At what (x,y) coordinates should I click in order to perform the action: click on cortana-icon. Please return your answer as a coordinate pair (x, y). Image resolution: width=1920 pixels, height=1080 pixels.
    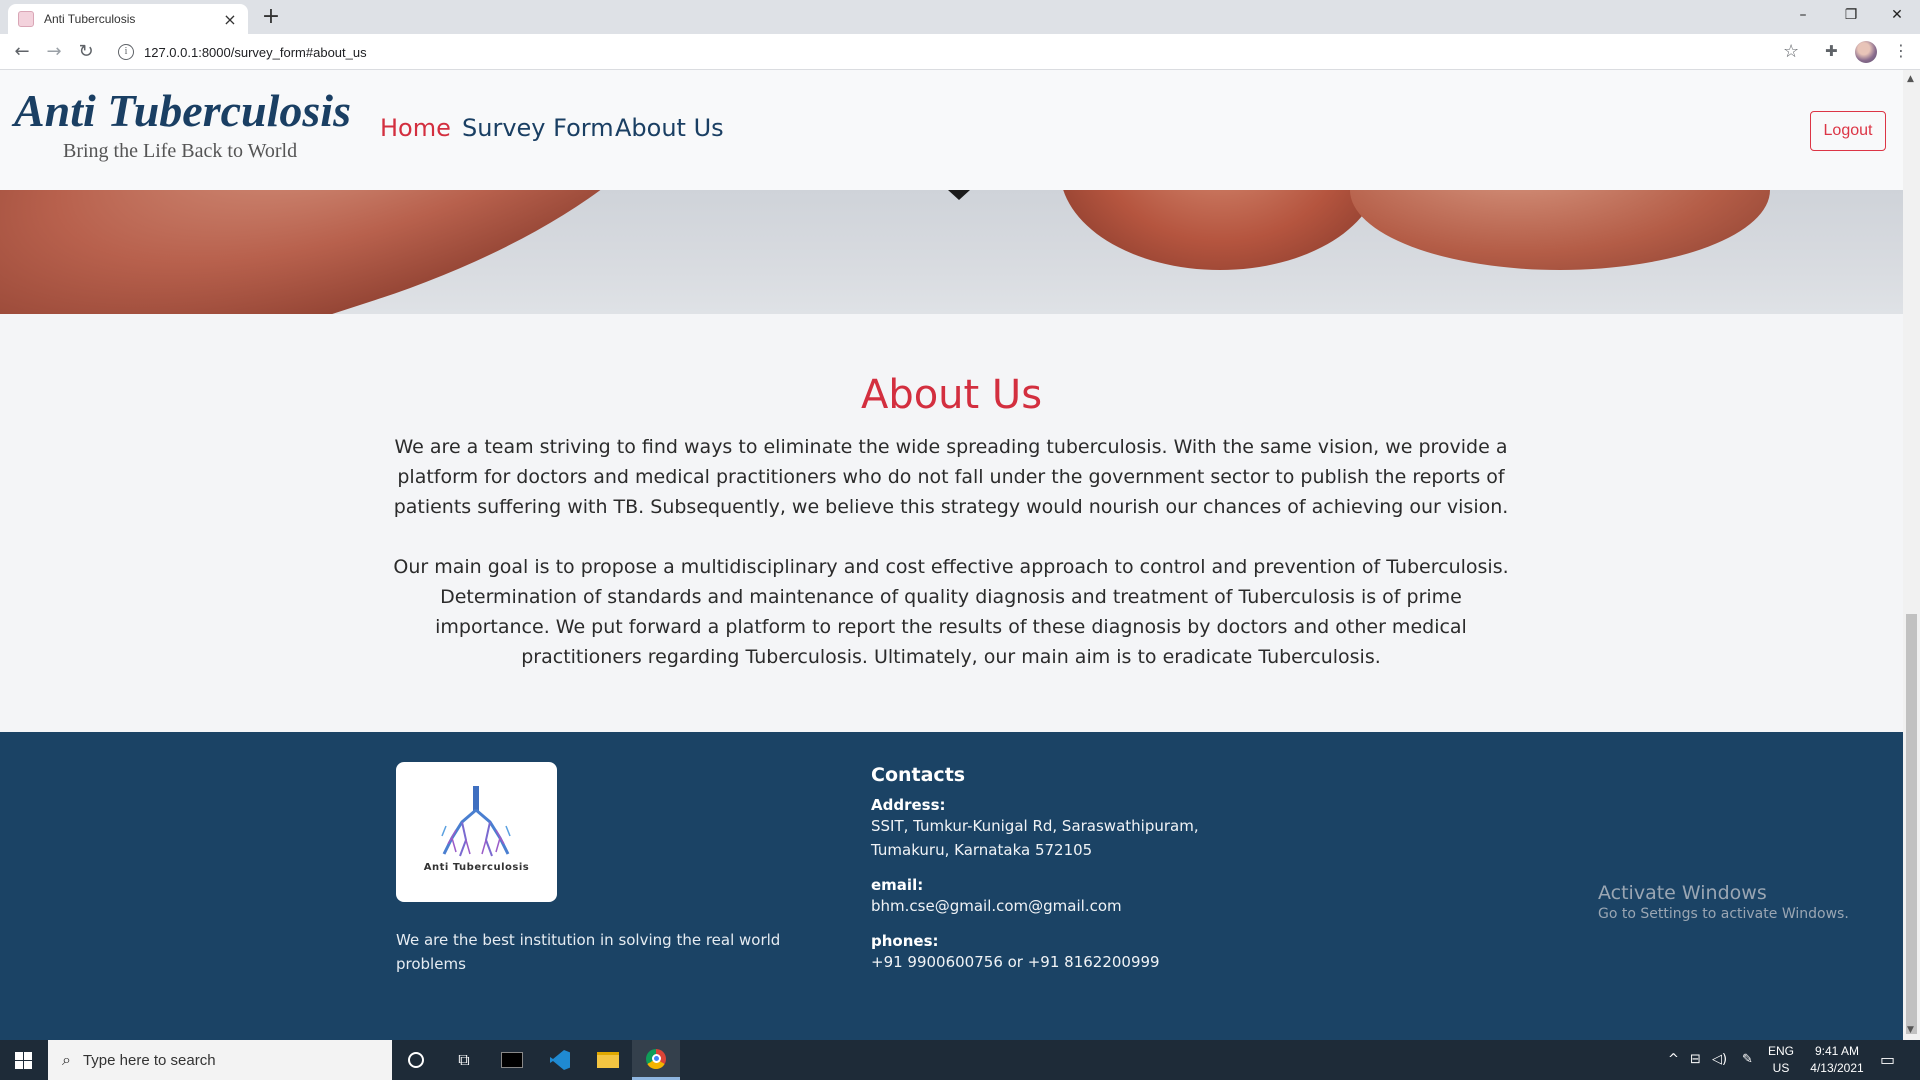
    Looking at the image, I should click on (416, 1060).